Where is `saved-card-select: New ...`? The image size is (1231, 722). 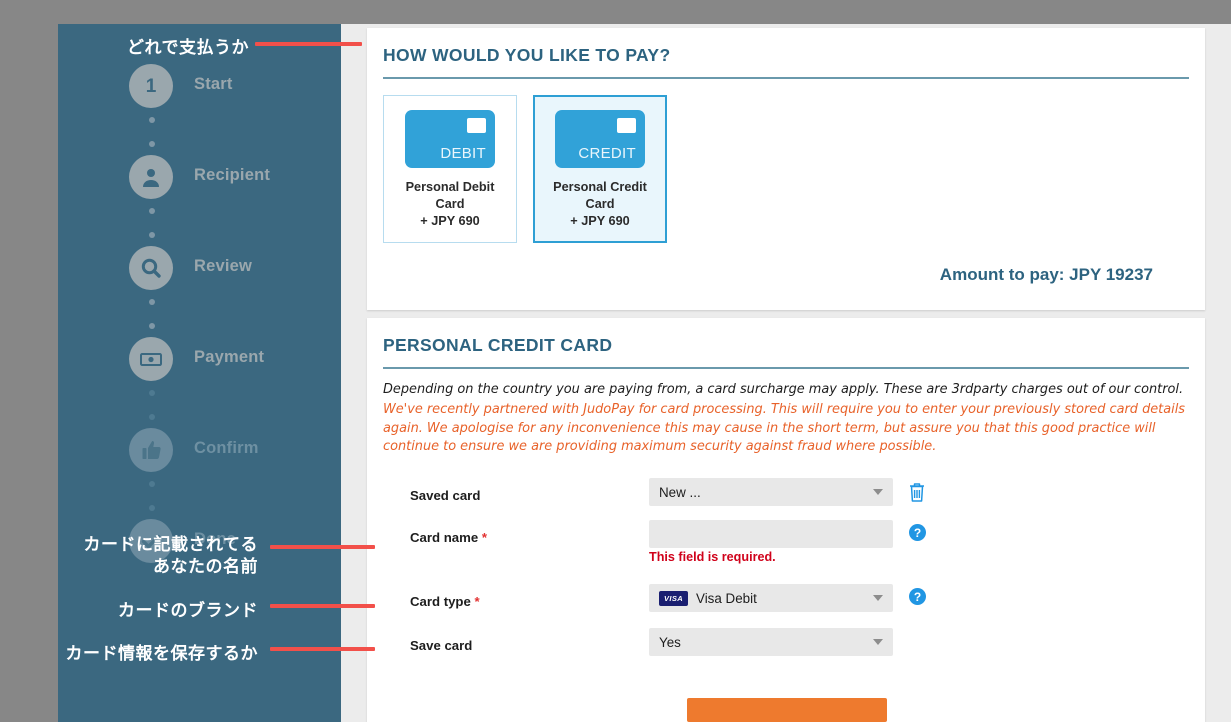
saved-card-select: New ... is located at coordinates (771, 492).